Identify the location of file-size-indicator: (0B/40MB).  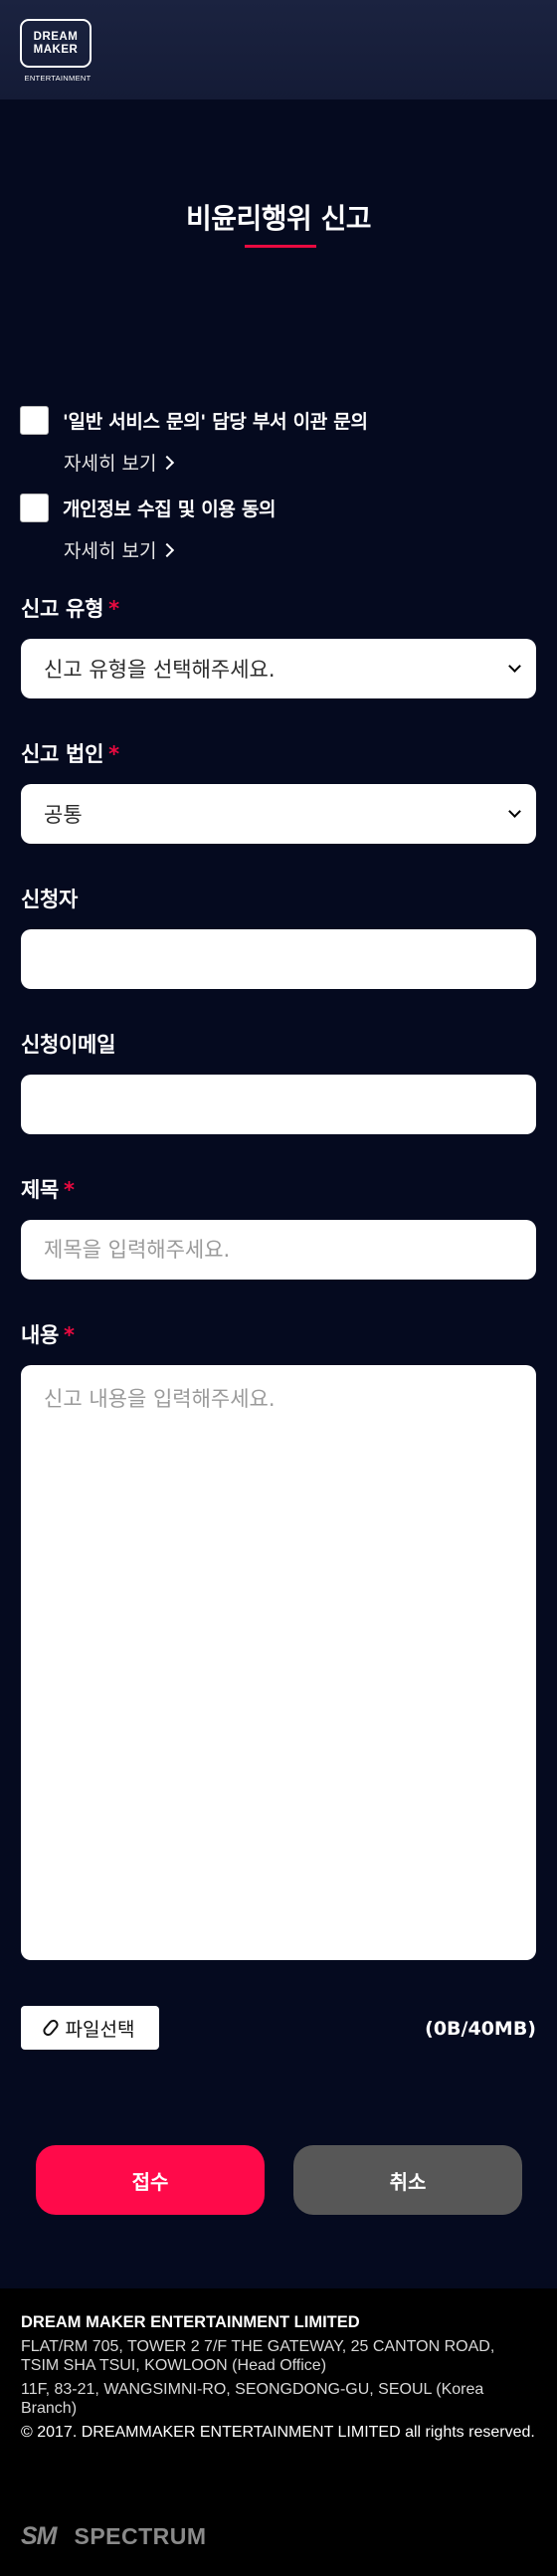
(480, 2029).